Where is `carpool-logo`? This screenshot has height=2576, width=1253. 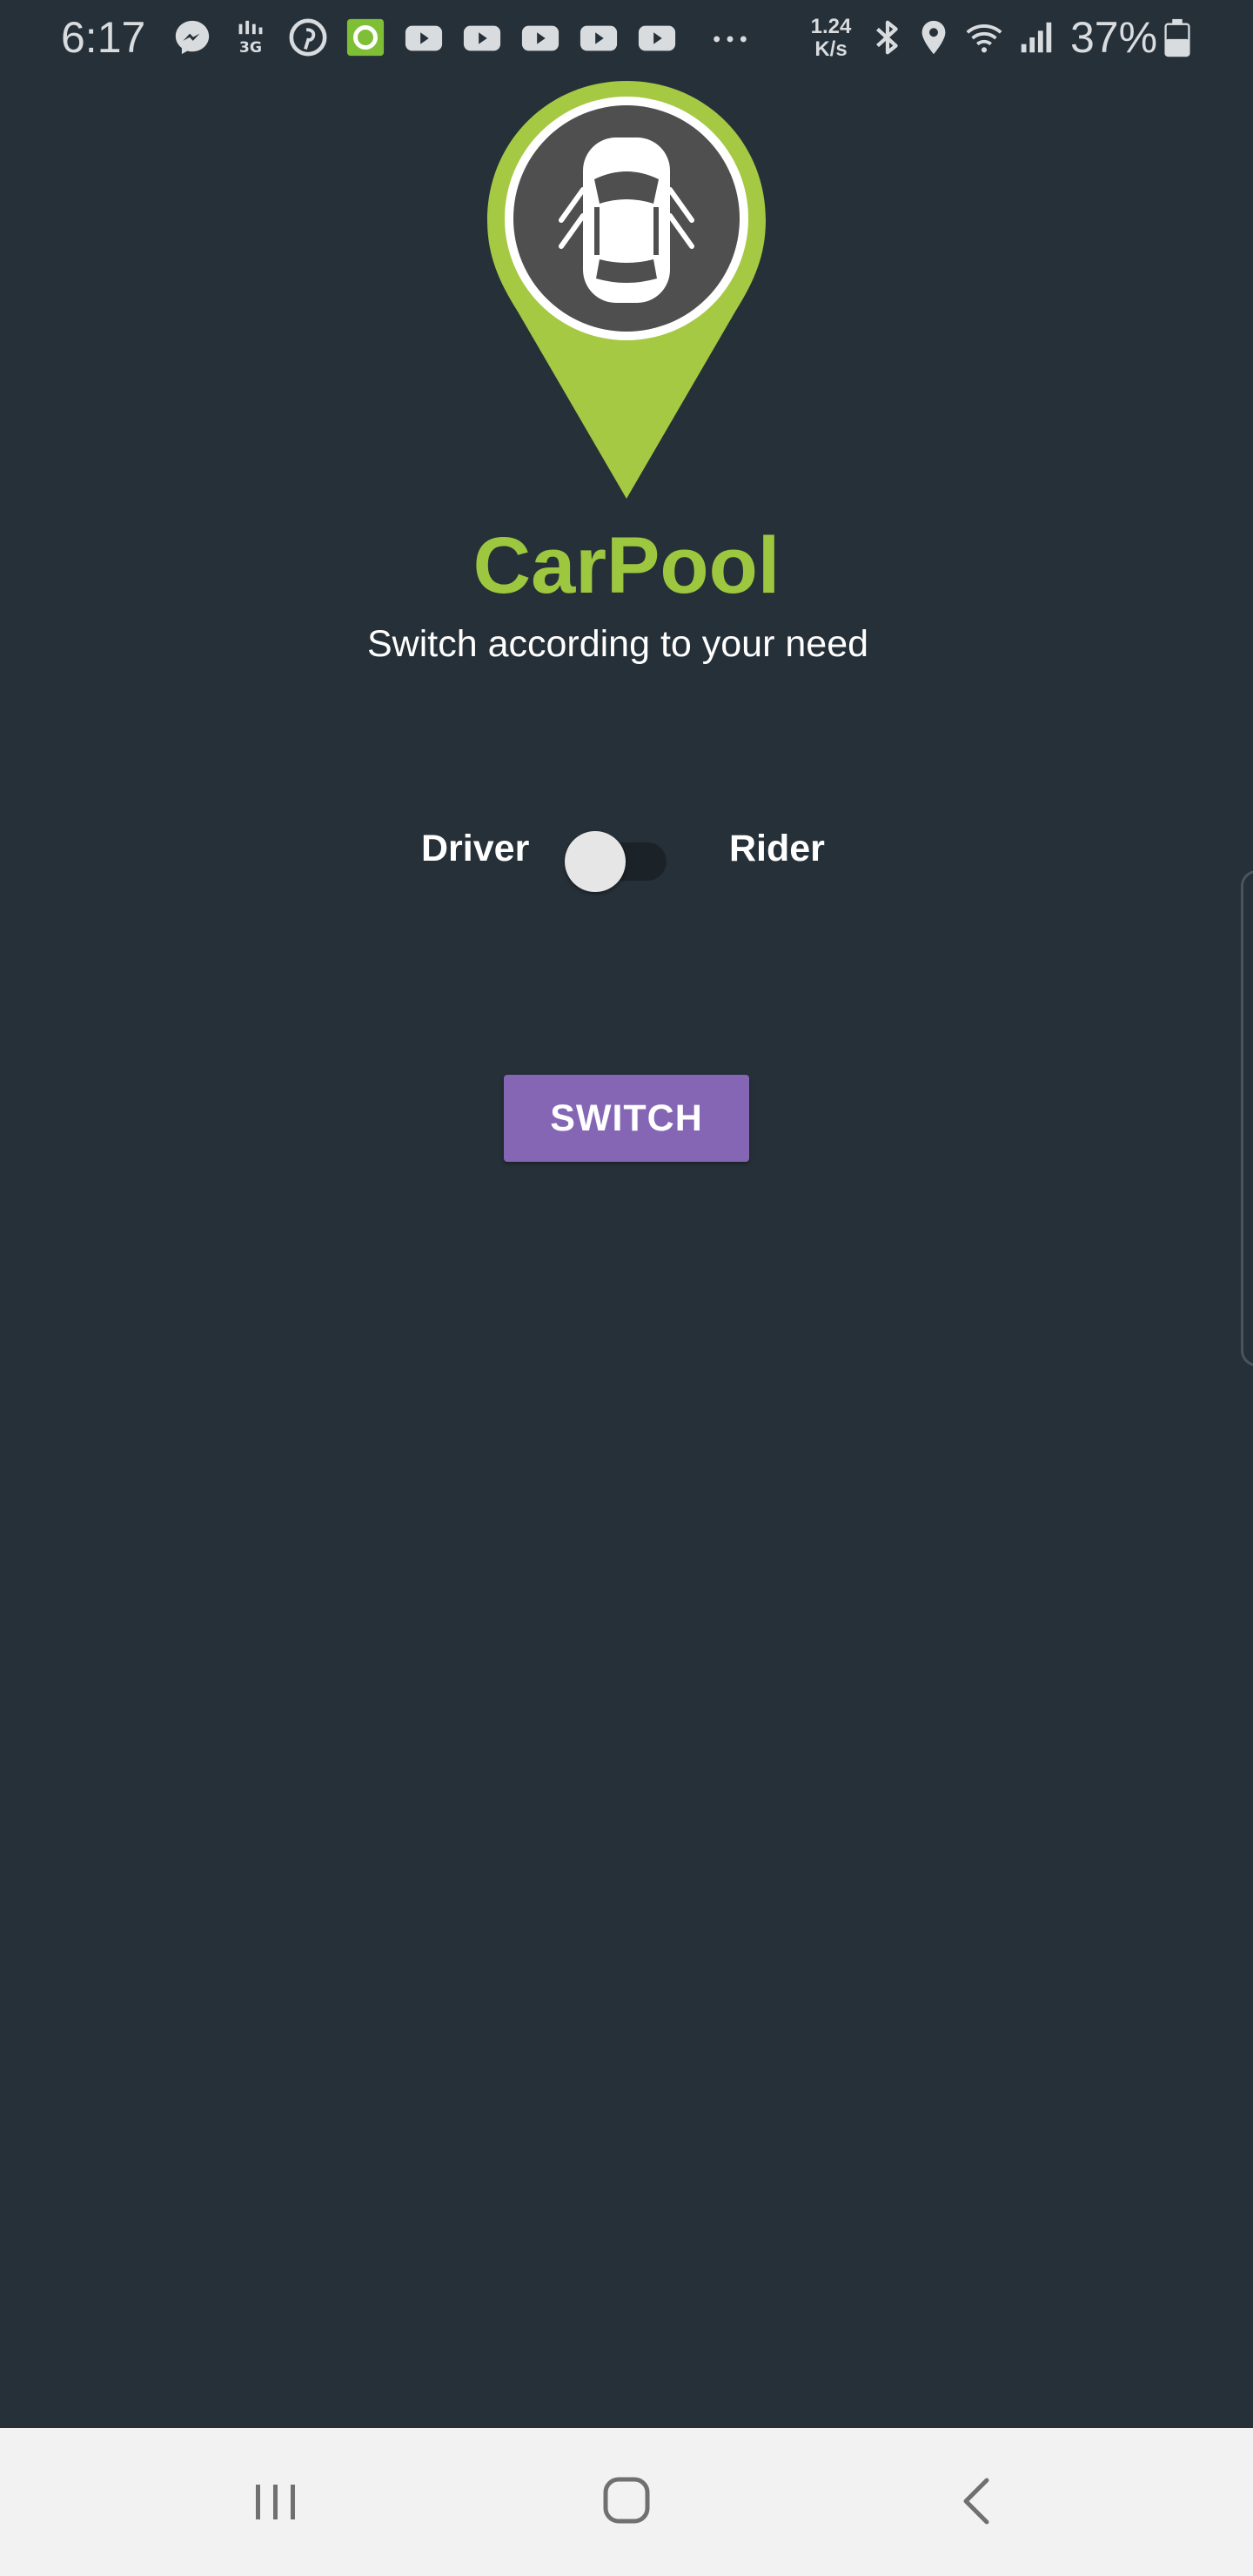
carpool-logo is located at coordinates (626, 290).